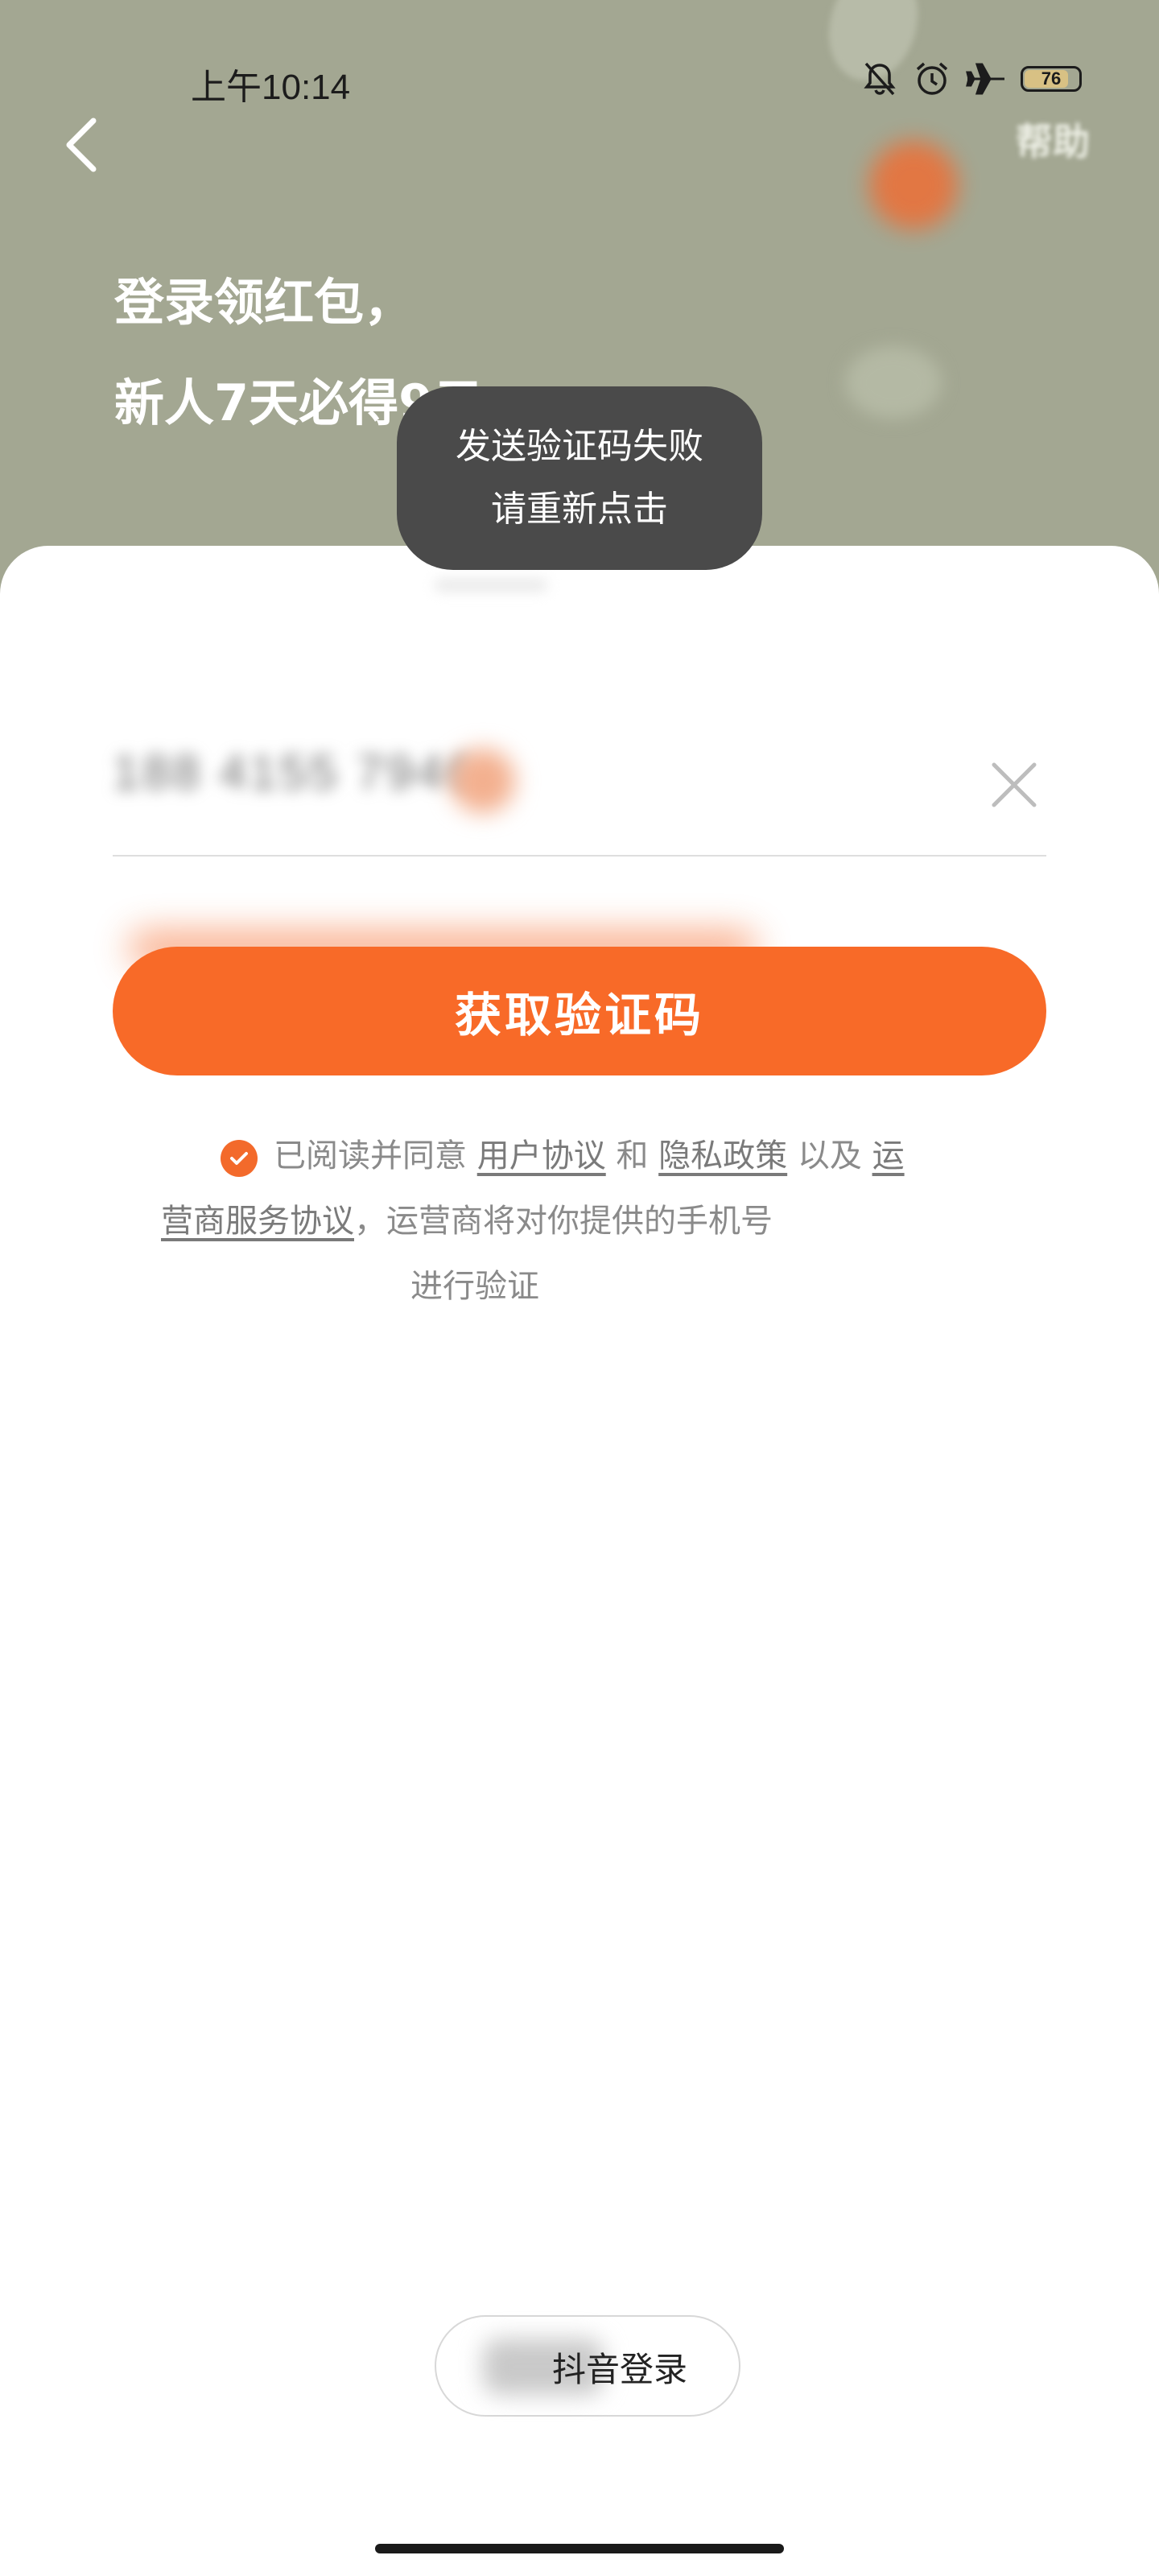 The image size is (1159, 2576). I want to click on privacy-policy-link: 隐私政策, so click(722, 1155).